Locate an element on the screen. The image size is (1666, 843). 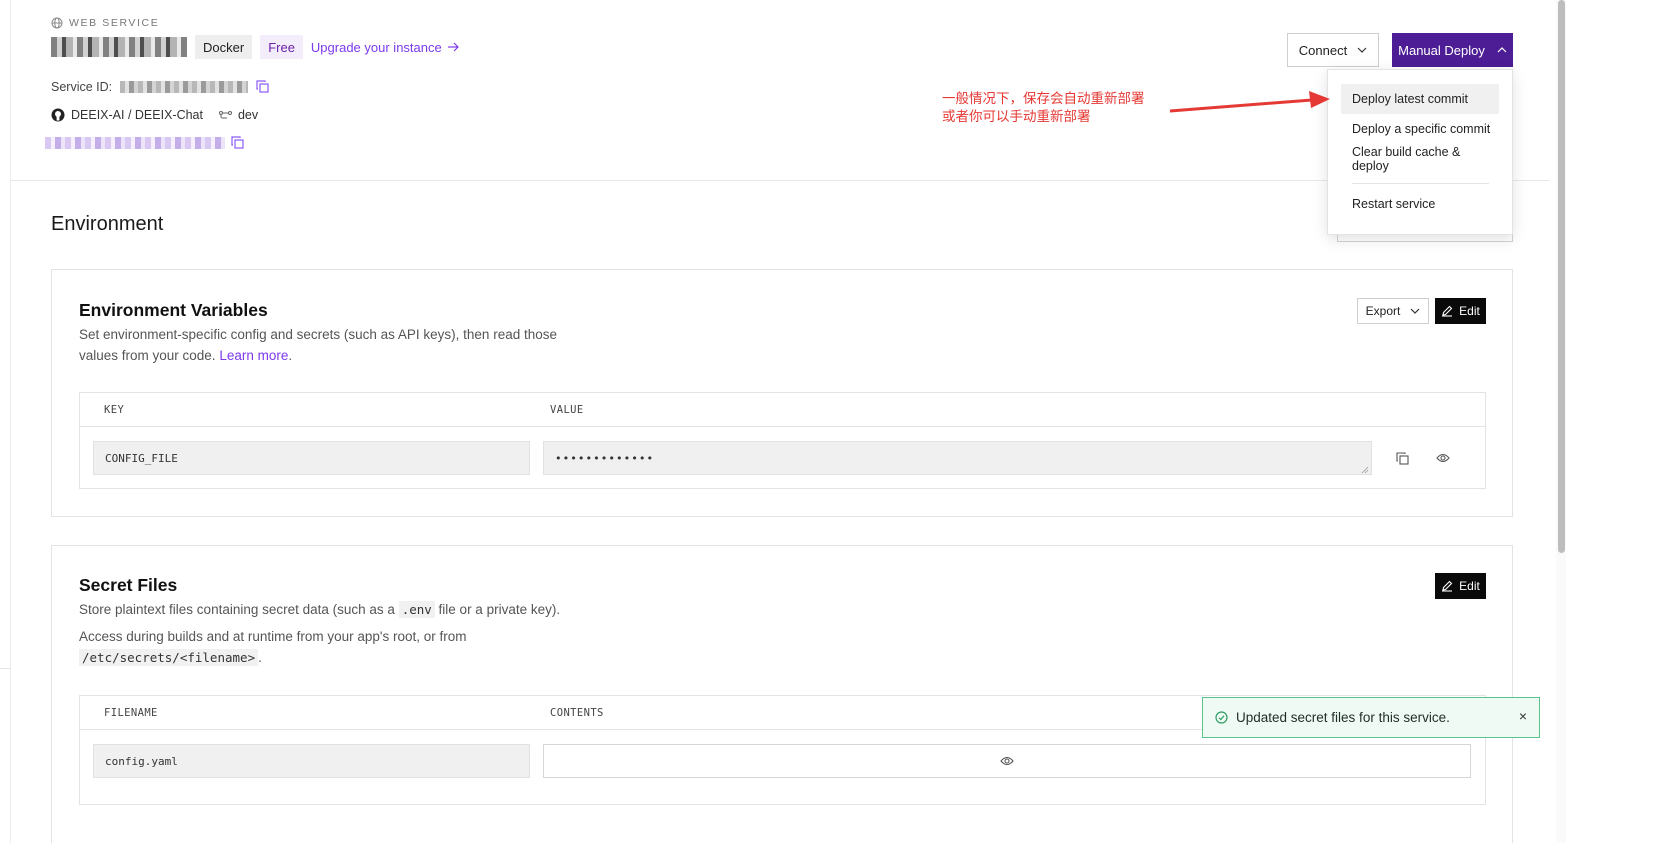
service-id-row: Service ID: is located at coordinates (160, 87).